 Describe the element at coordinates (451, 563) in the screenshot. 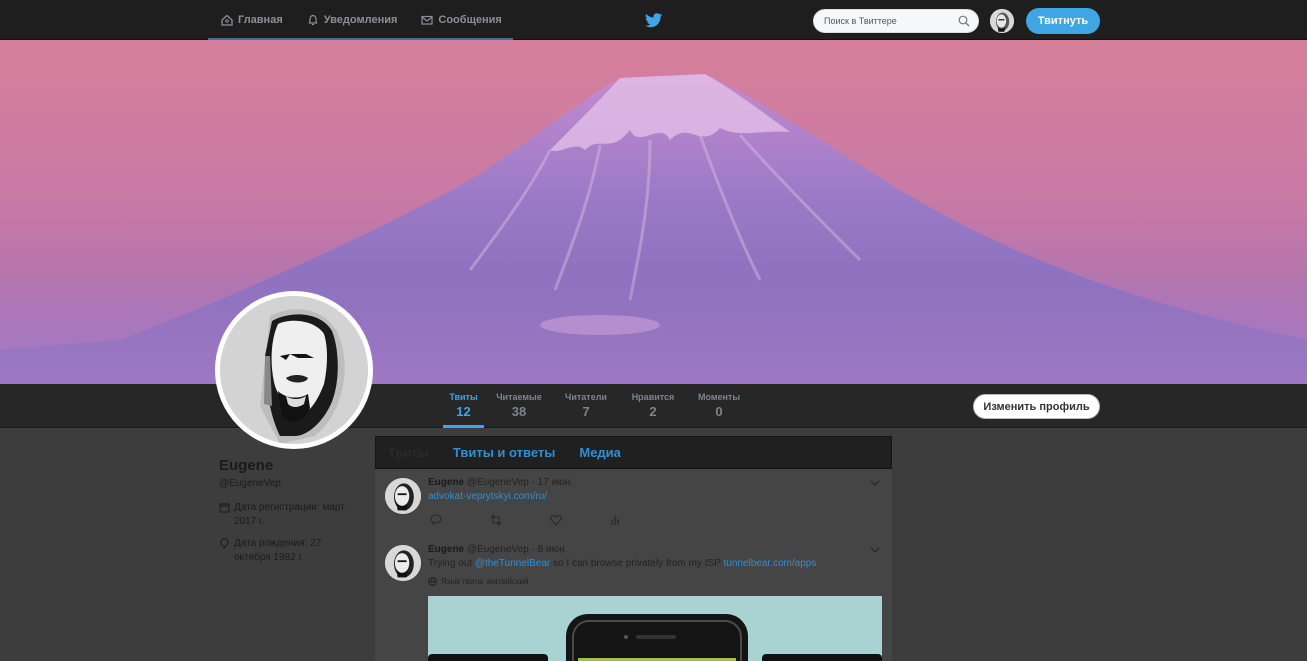

I see `tweet-text-before: Trying out` at that location.